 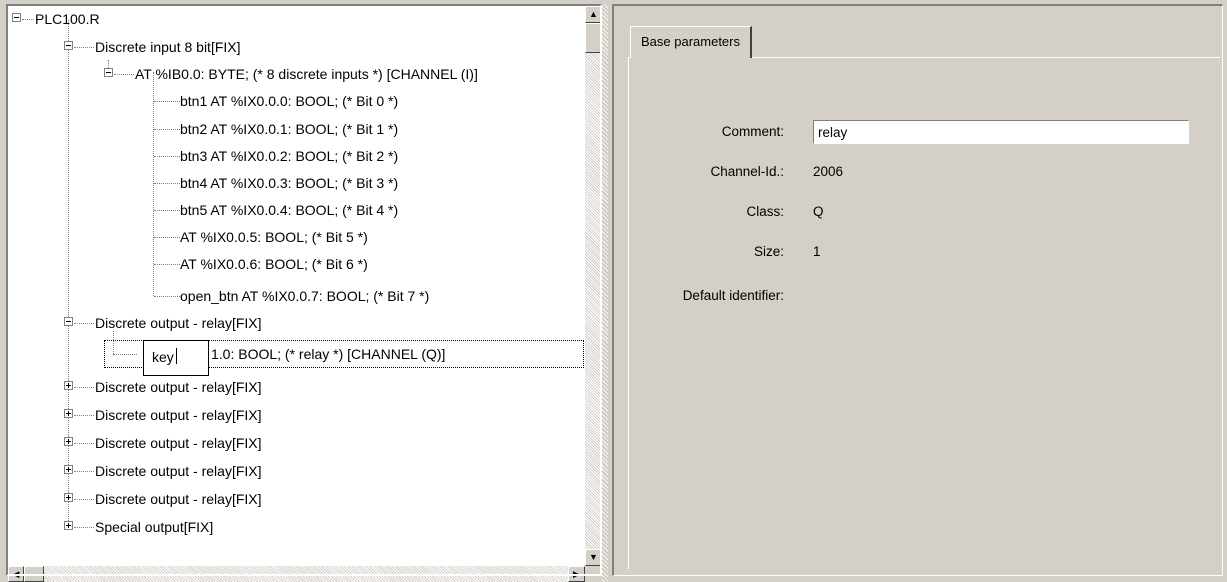 I want to click on arrow-down-icon: ▼, so click(x=593, y=557).